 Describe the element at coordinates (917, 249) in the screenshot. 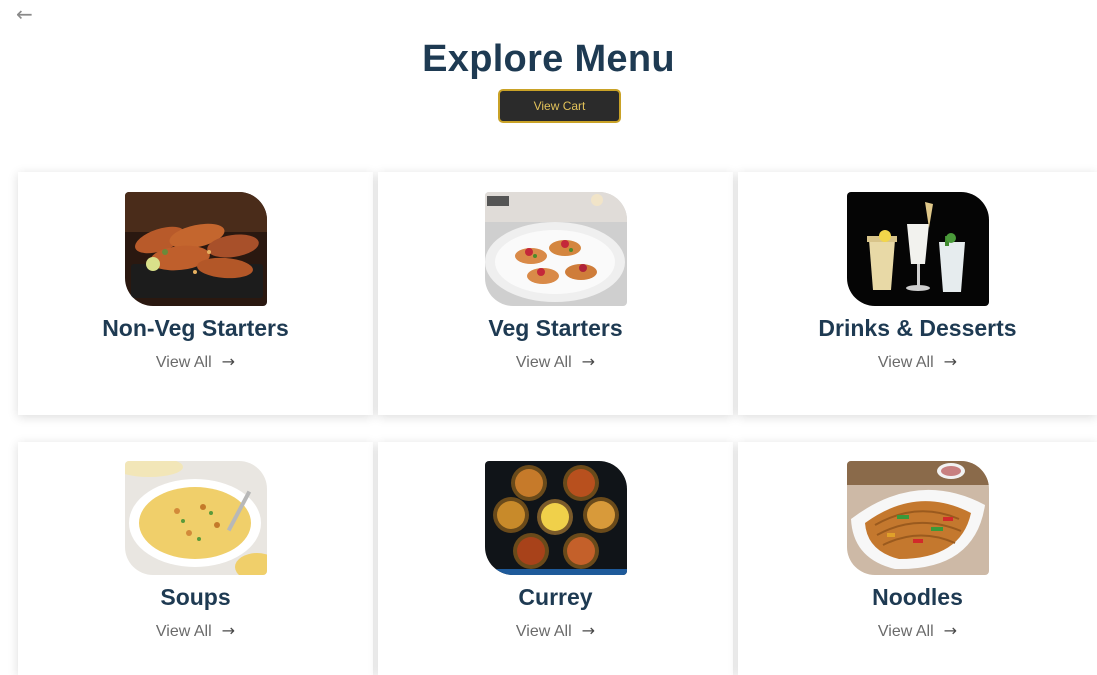

I see `drinks-glasses-image` at that location.